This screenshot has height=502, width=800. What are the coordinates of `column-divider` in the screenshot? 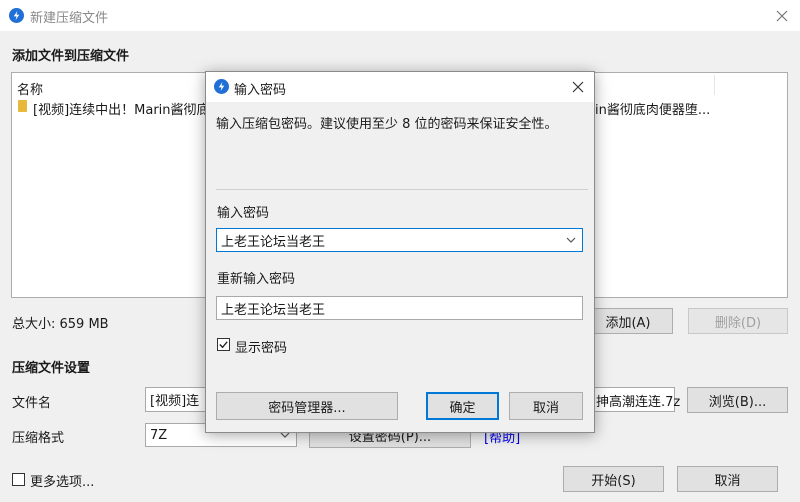 It's located at (714, 85).